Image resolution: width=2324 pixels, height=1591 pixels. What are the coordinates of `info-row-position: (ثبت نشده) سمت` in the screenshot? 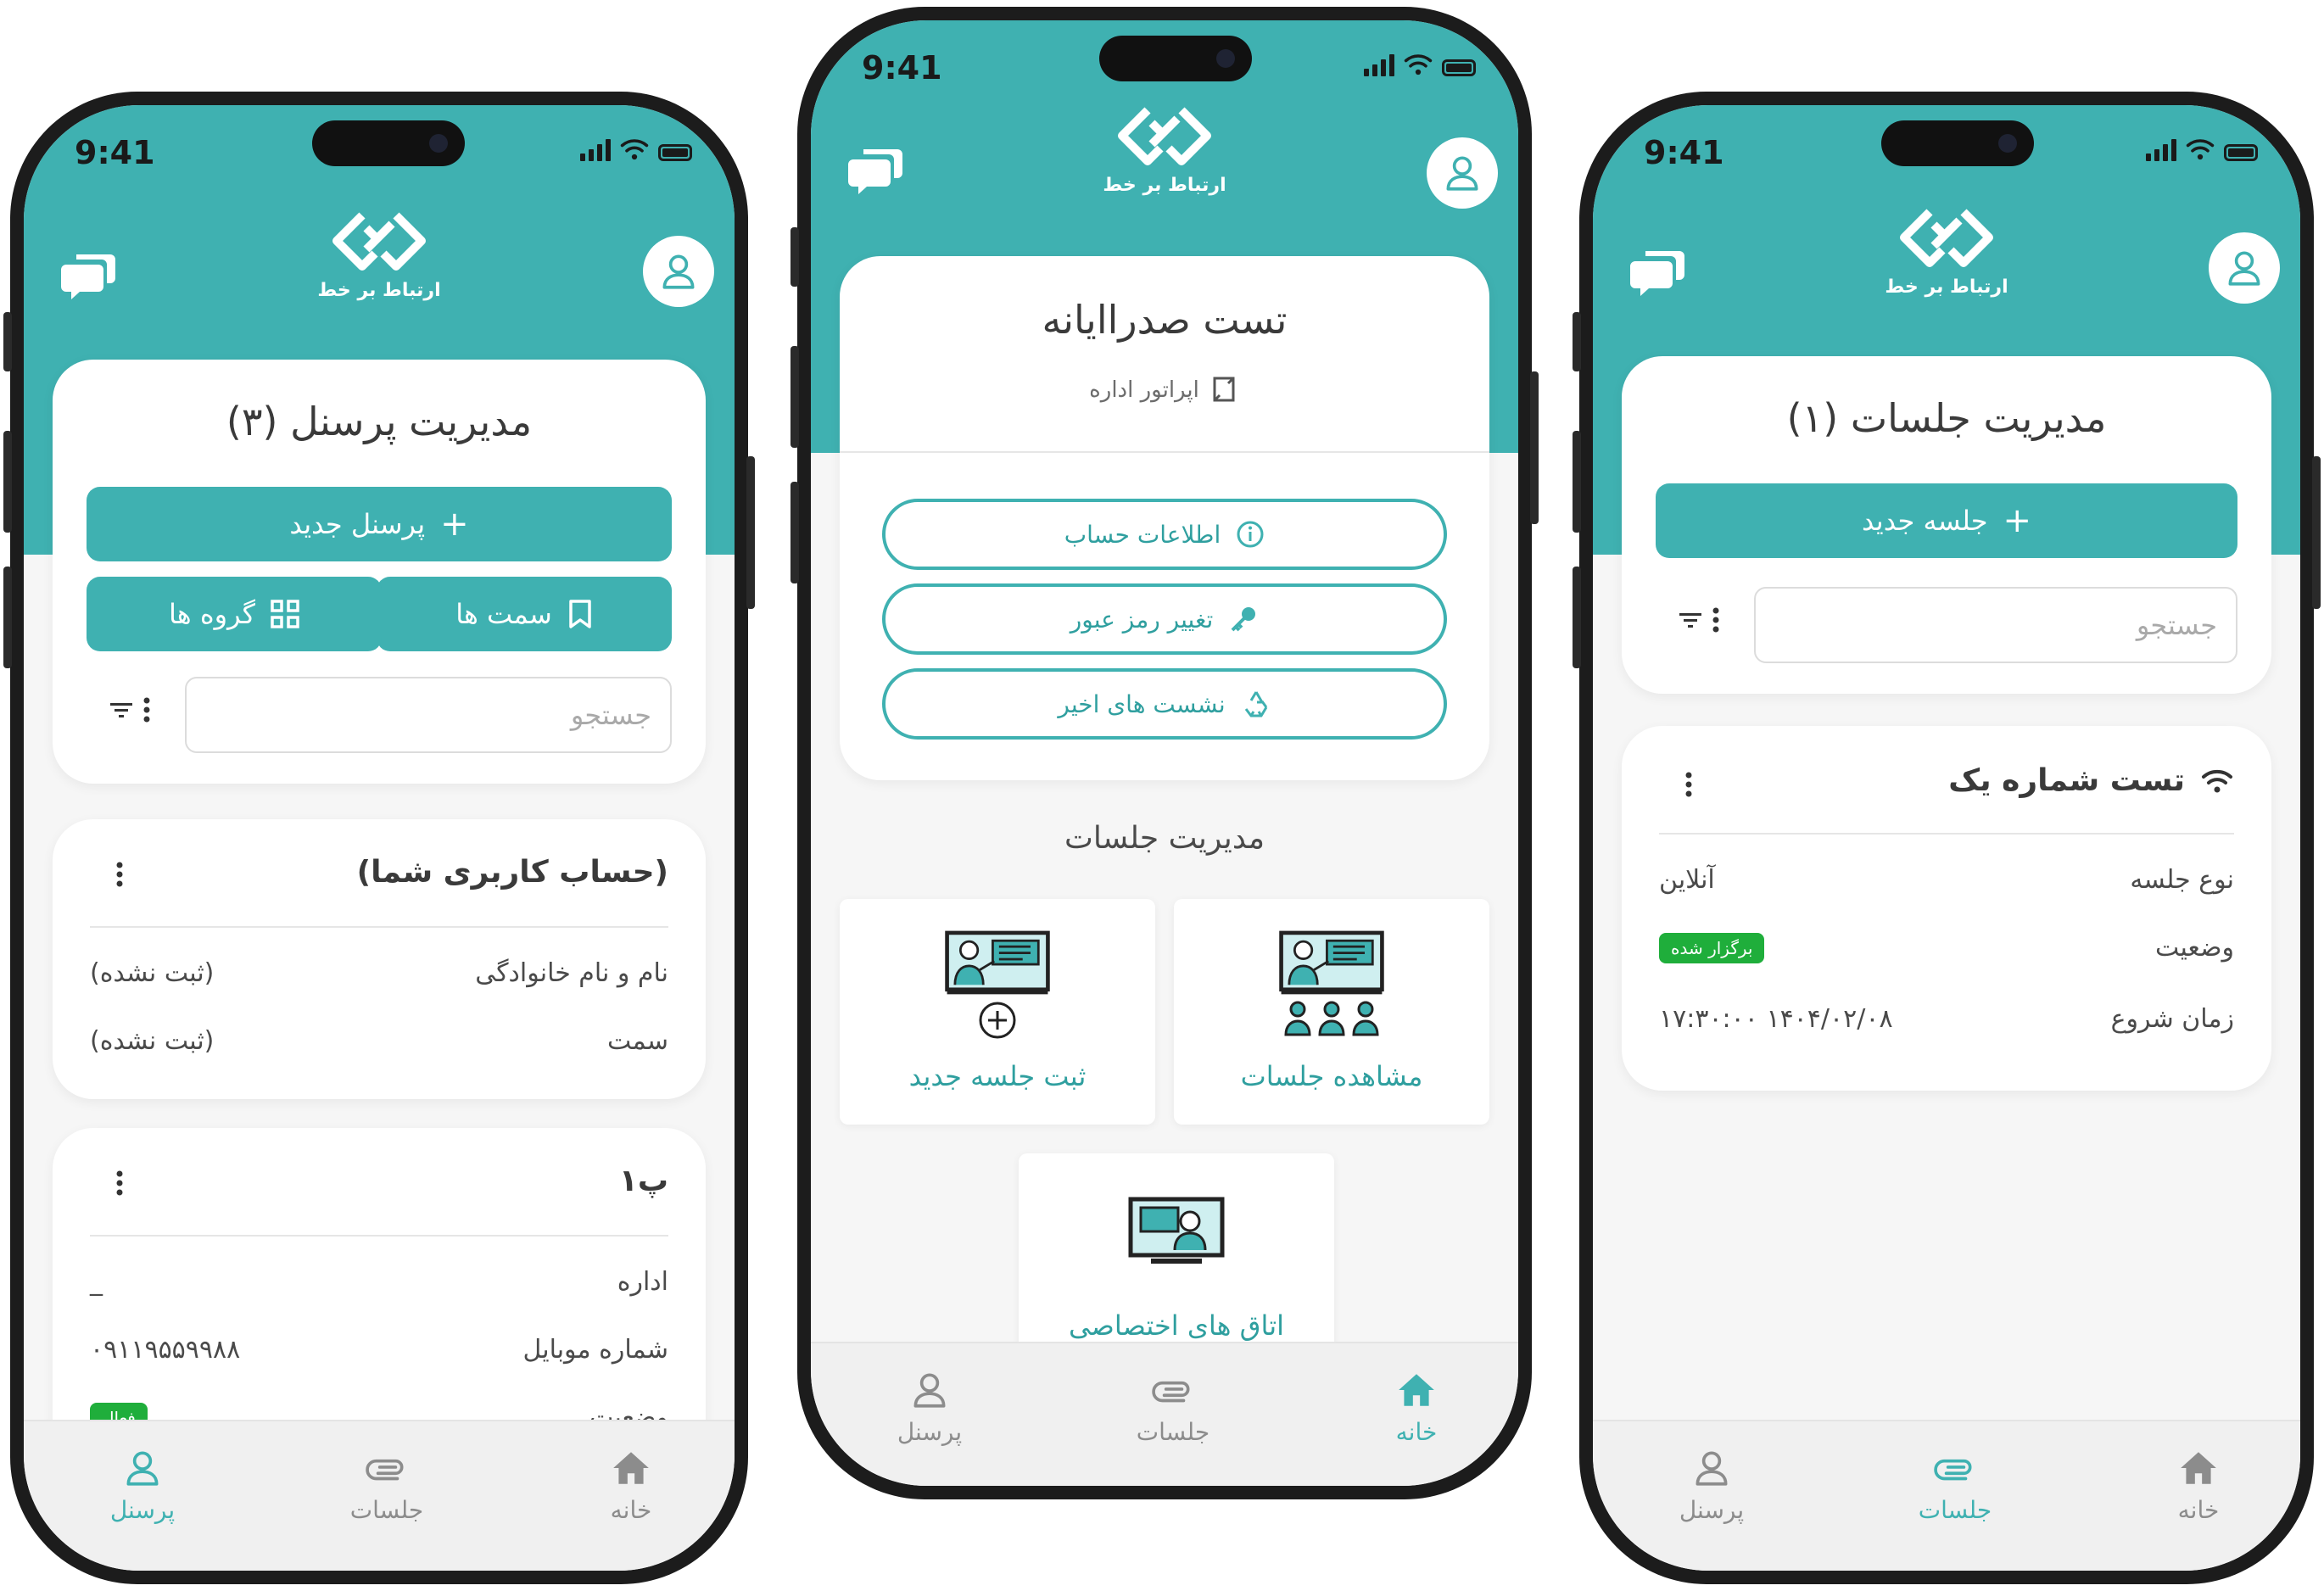 It's located at (379, 1041).